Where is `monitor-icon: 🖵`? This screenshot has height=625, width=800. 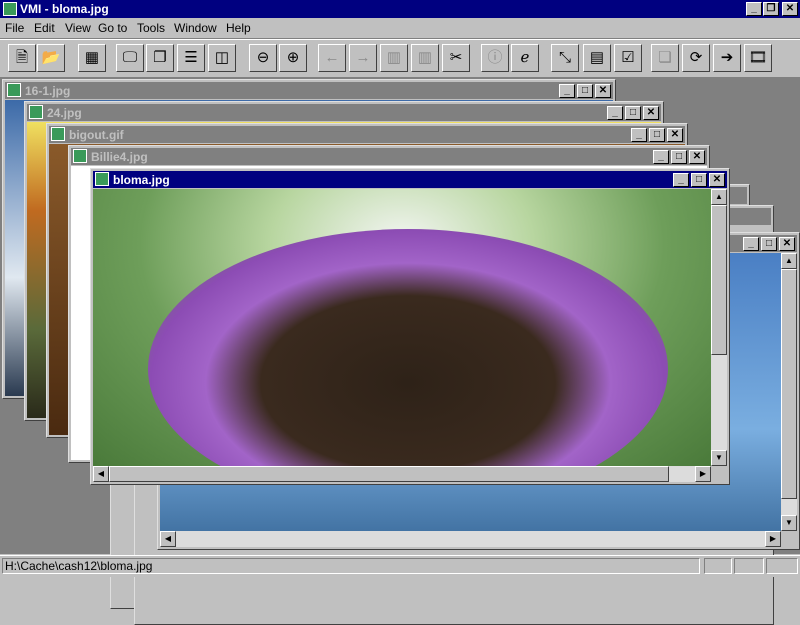 monitor-icon: 🖵 is located at coordinates (130, 58).